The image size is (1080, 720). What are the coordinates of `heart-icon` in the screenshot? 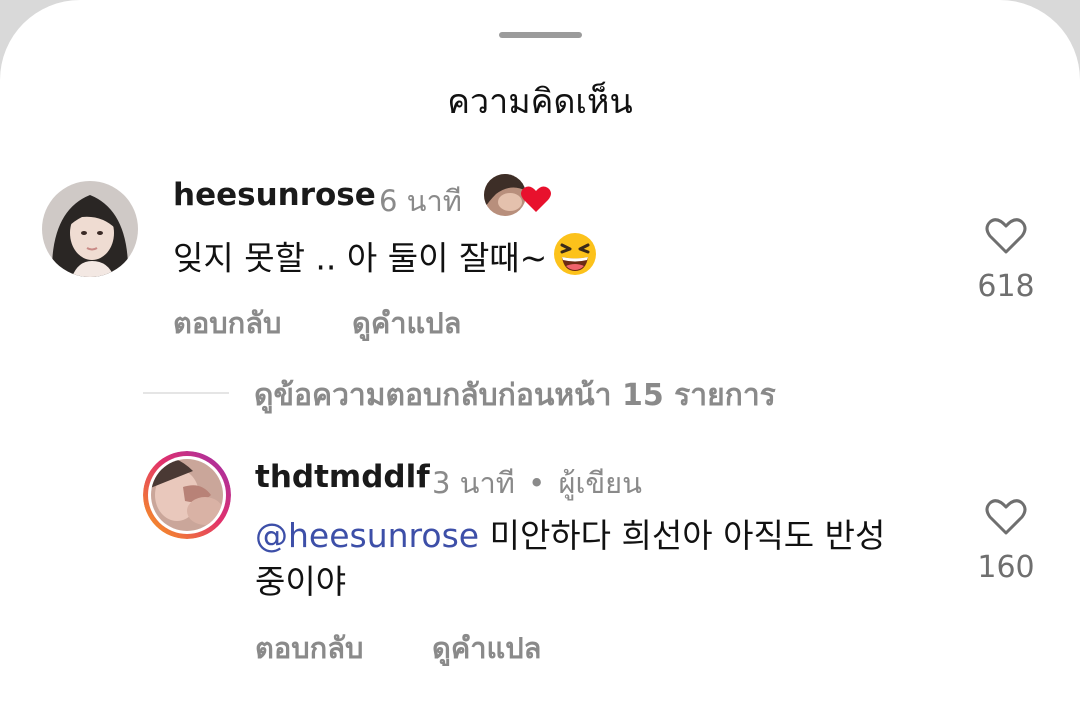 It's located at (536, 199).